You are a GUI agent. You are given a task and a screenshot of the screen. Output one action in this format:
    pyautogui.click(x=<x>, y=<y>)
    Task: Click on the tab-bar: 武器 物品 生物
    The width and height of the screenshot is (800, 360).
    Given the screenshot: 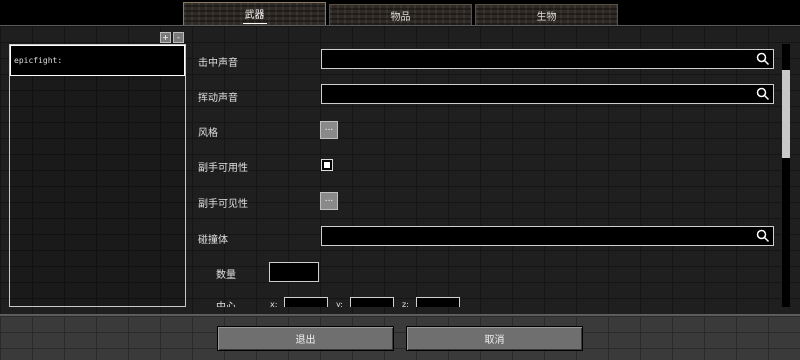 What is the action you would take?
    pyautogui.click(x=400, y=14)
    